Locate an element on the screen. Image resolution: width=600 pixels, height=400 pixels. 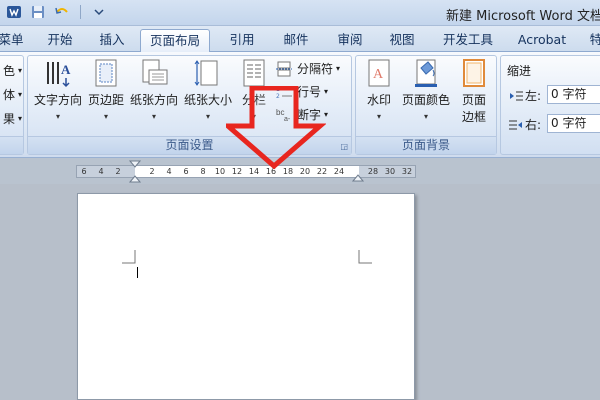
watermark-icon: A is located at coordinates (379, 73).